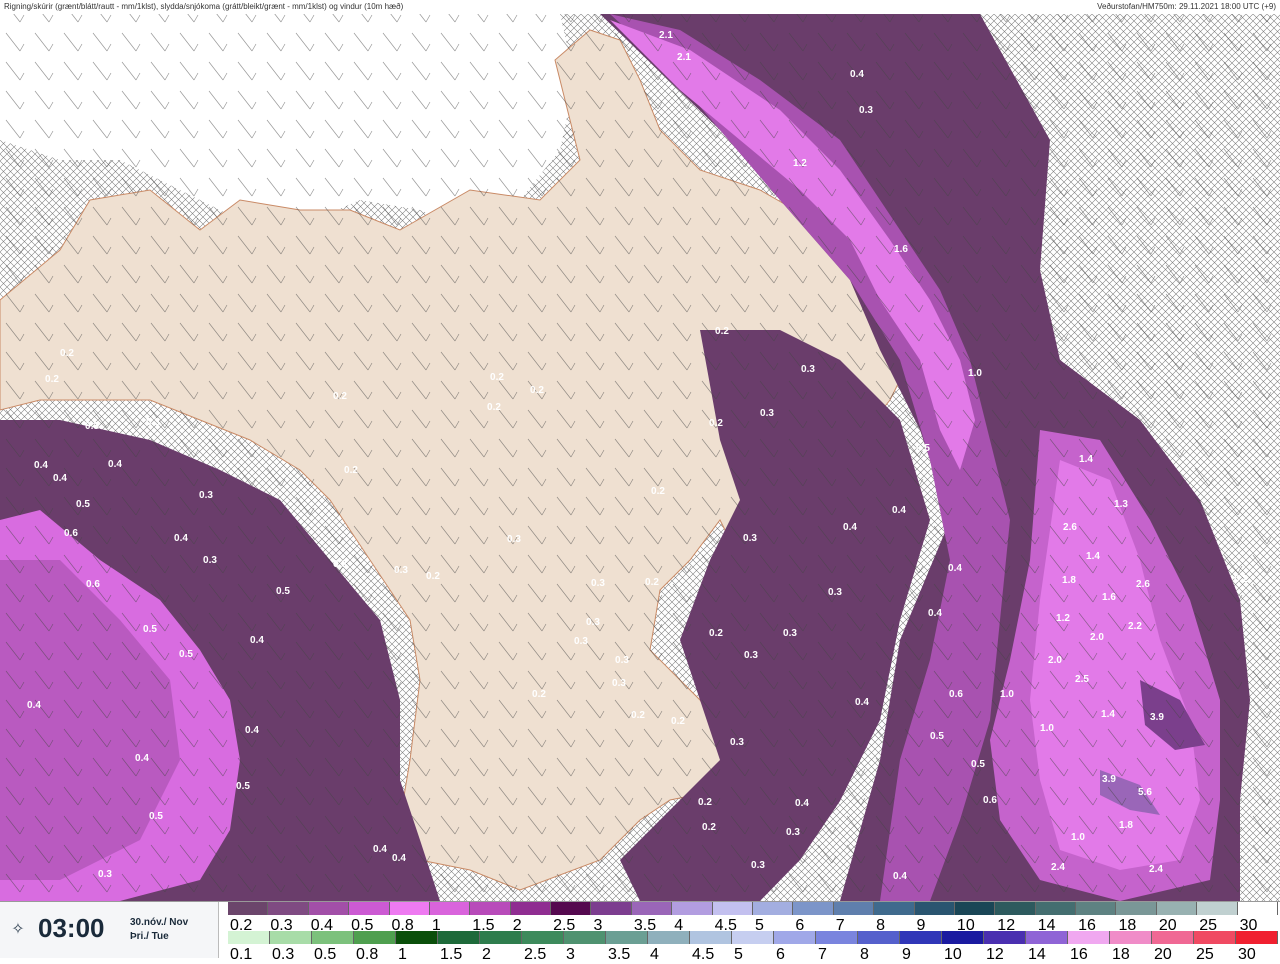  What do you see at coordinates (864, 954) in the screenshot?
I see `rain-scale-label: 8` at bounding box center [864, 954].